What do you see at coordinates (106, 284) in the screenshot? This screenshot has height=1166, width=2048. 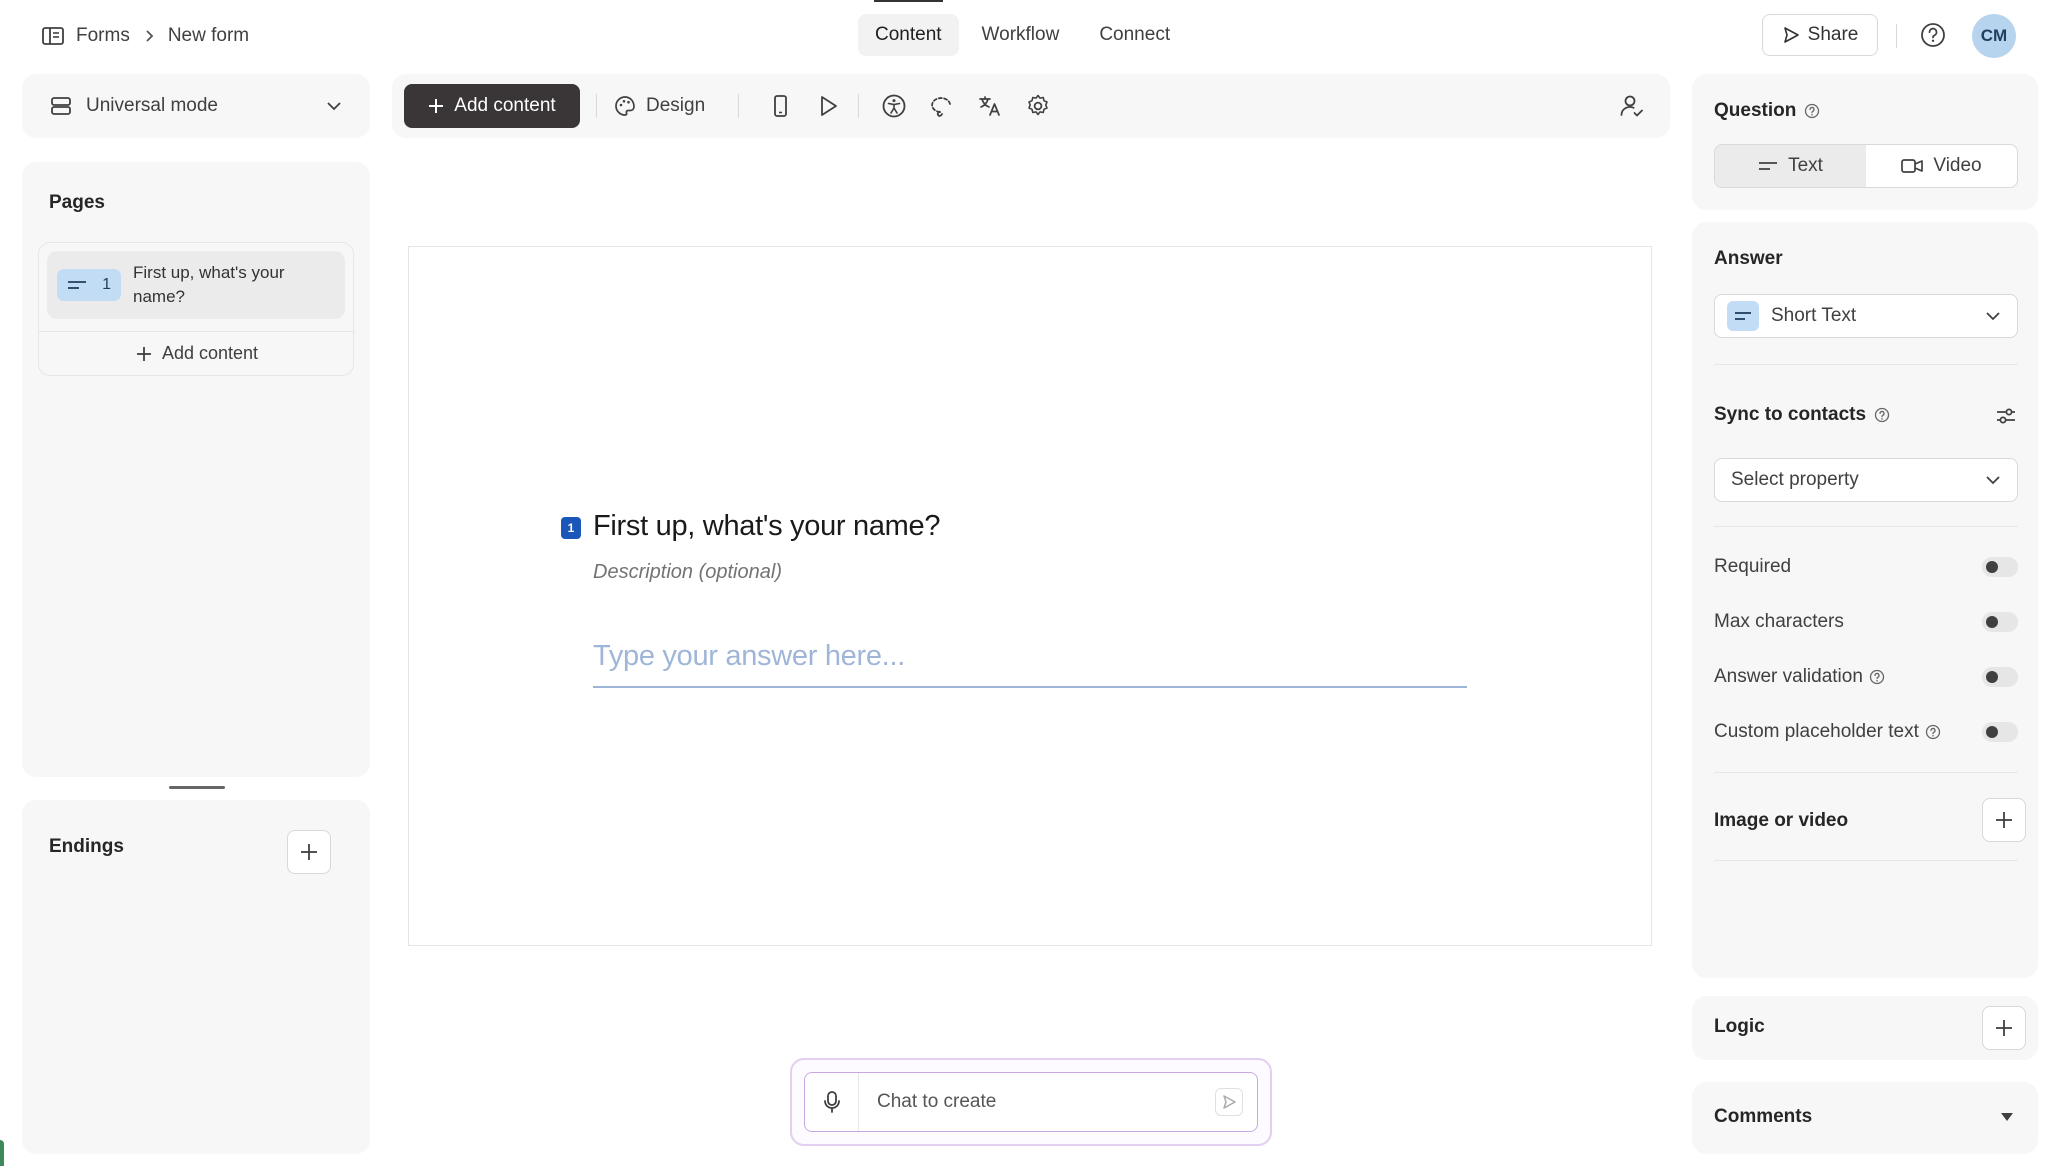 I see `page-number: 1` at bounding box center [106, 284].